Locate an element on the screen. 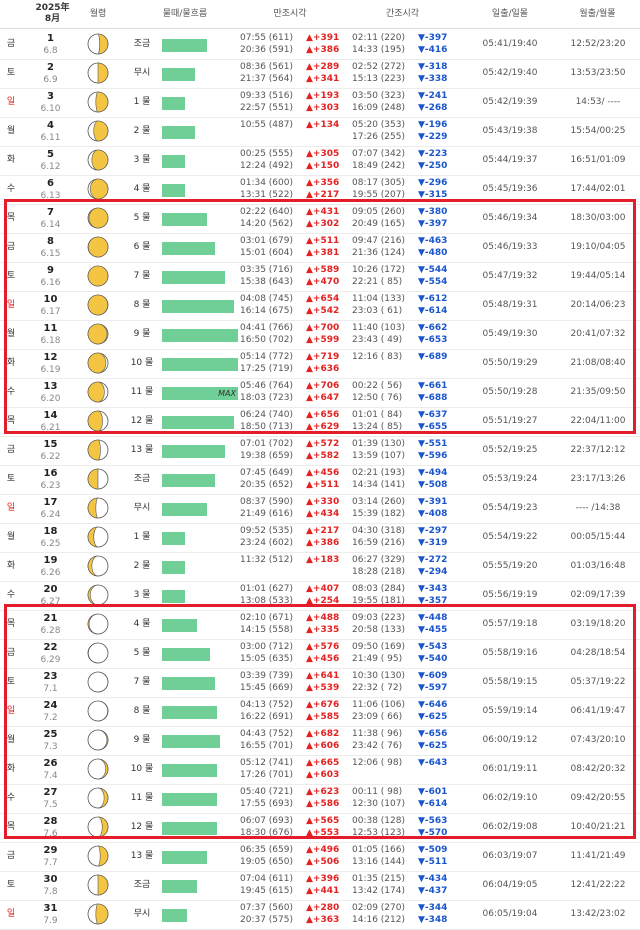 The width and height of the screenshot is (640, 930). tide-time: 05:40 (721) is located at coordinates (266, 792).